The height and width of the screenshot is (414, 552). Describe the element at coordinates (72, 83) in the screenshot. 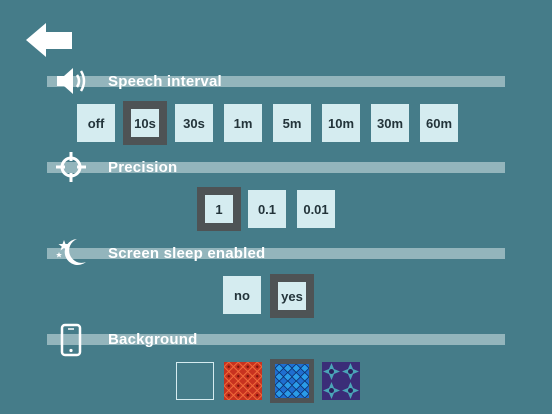

I see `speaker-icon` at that location.